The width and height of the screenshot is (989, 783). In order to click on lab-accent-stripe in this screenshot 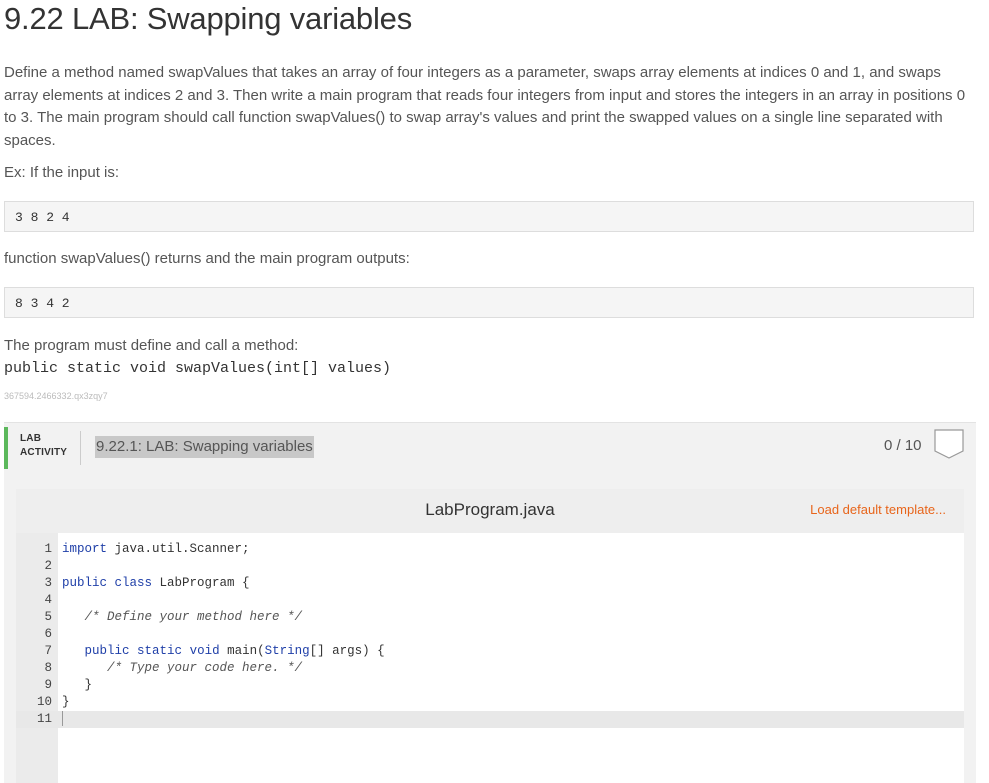, I will do `click(6, 448)`.